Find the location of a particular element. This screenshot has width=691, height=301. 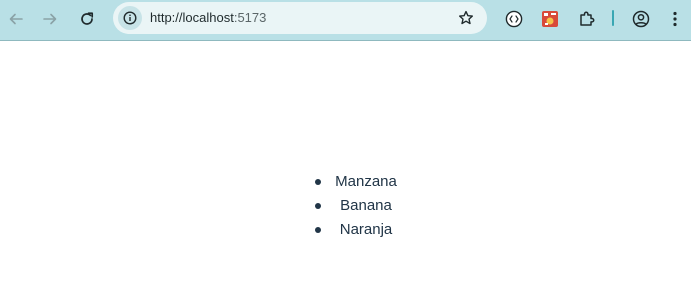

list-item: Manzana is located at coordinates (366, 182).